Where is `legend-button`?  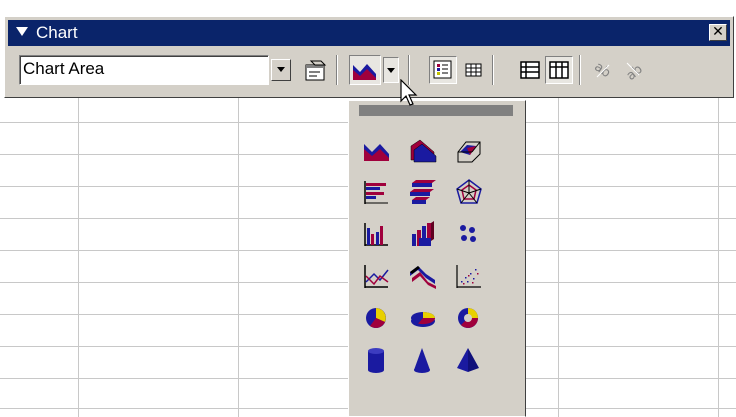
legend-button is located at coordinates (443, 70).